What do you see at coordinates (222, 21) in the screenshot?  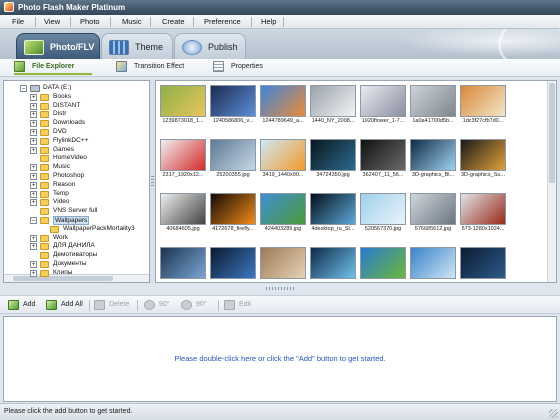 I see `menu-preference: Preference` at bounding box center [222, 21].